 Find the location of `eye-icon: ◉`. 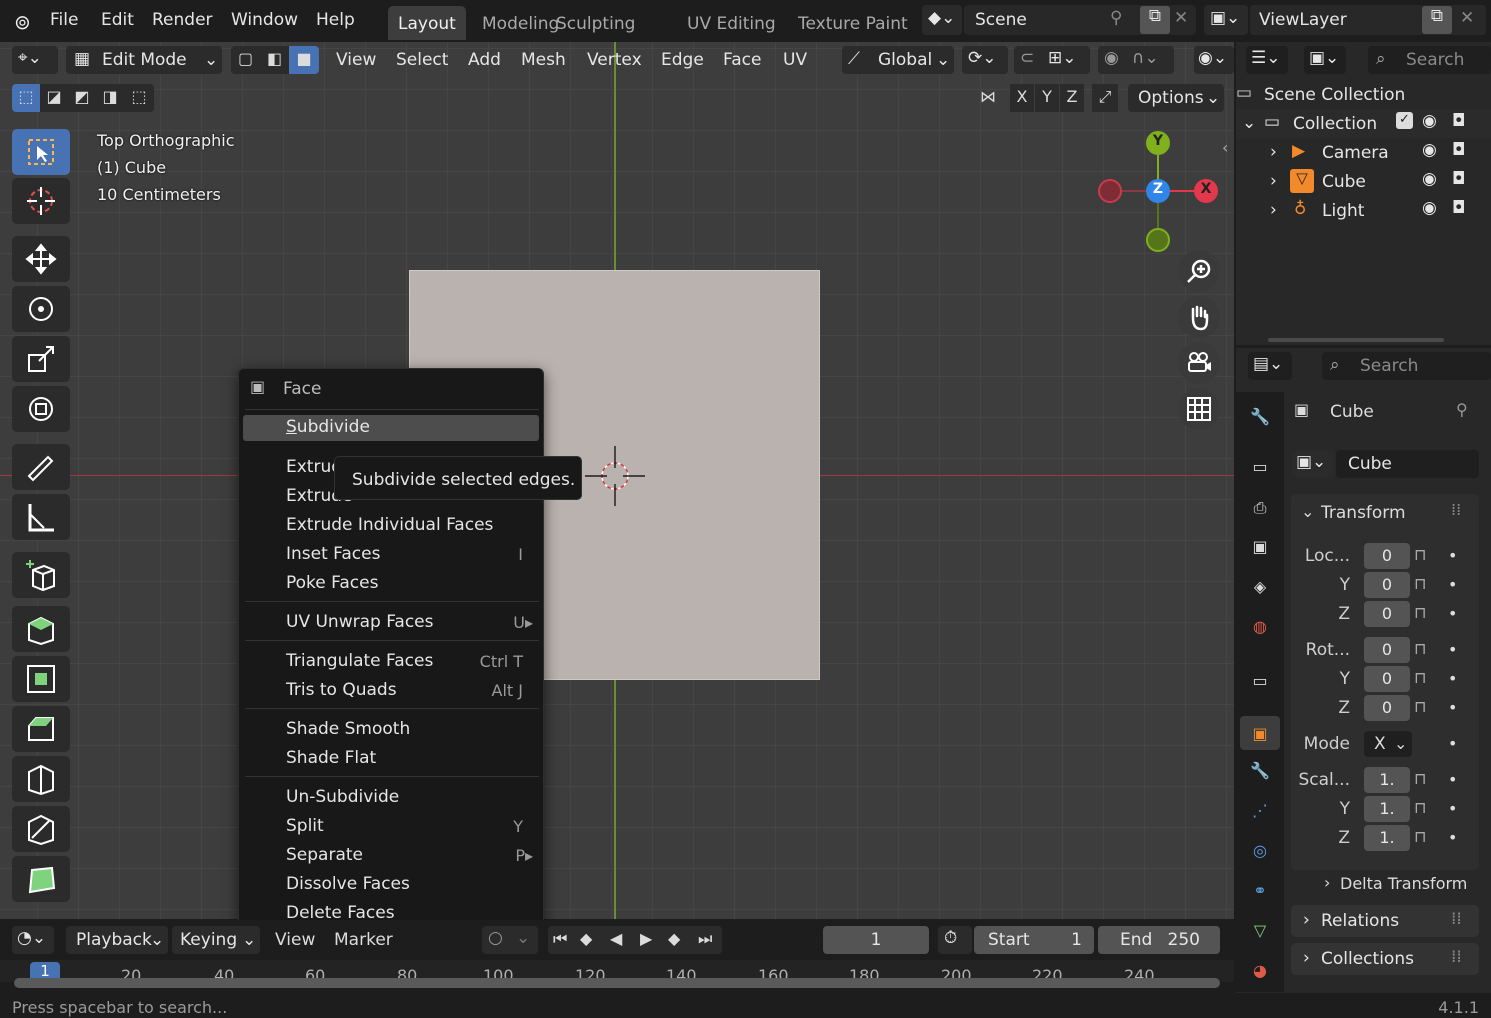

eye-icon: ◉ is located at coordinates (1429, 121).